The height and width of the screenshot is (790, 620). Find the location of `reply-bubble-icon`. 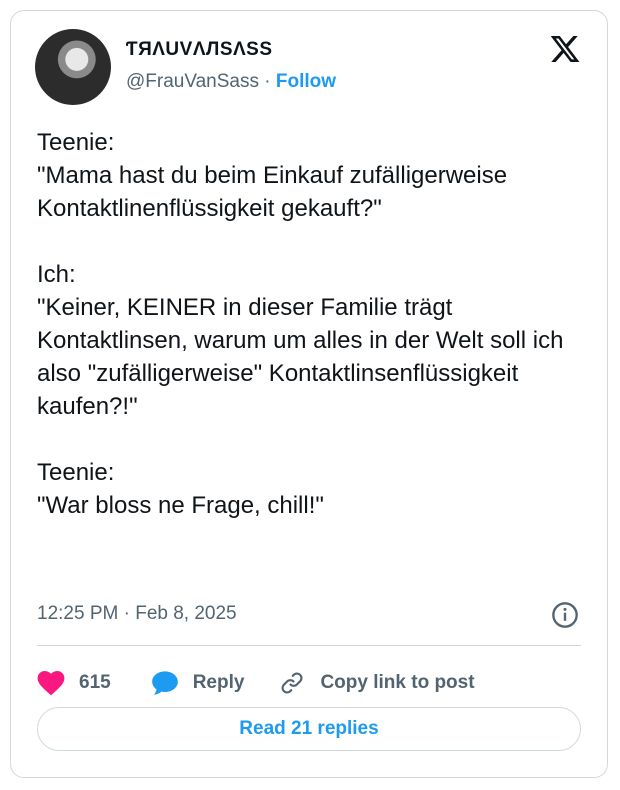

reply-bubble-icon is located at coordinates (164, 683).